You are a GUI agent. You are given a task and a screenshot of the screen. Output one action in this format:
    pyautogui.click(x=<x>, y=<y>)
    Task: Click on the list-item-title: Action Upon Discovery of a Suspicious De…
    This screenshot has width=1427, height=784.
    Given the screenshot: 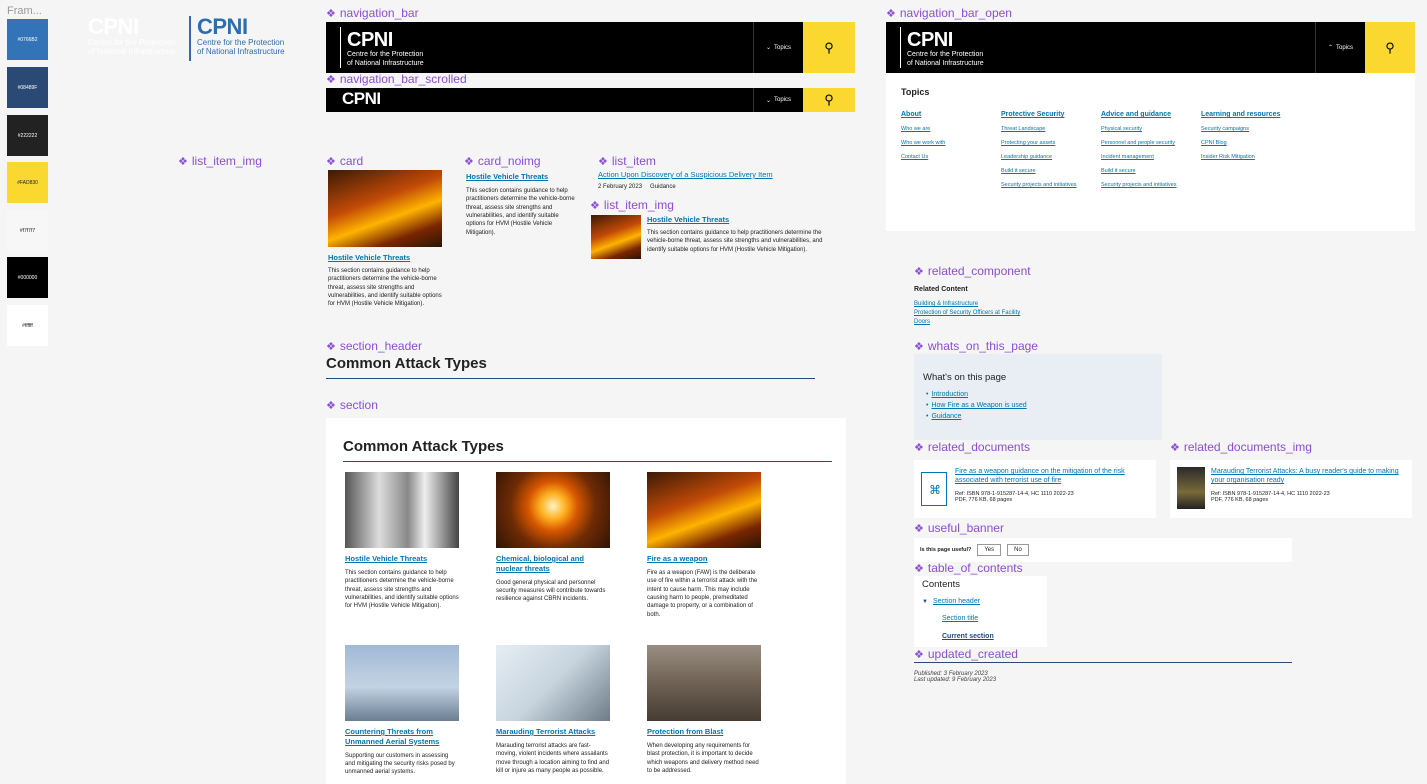 What is the action you would take?
    pyautogui.click(x=708, y=174)
    